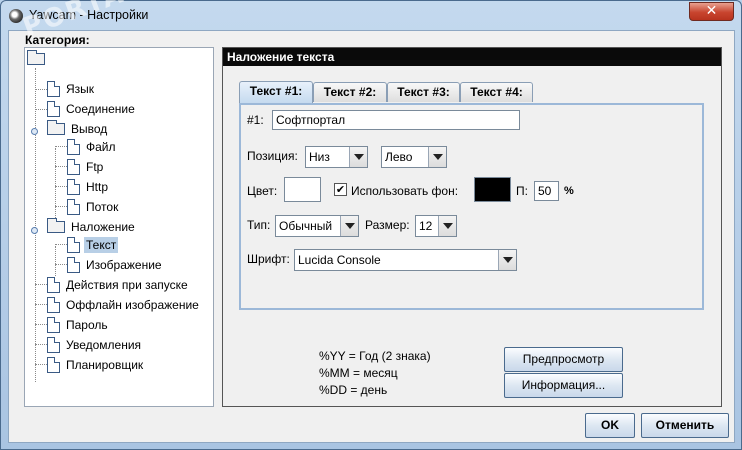 The image size is (742, 450). What do you see at coordinates (16, 16) in the screenshot?
I see `yawcam-app-icon` at bounding box center [16, 16].